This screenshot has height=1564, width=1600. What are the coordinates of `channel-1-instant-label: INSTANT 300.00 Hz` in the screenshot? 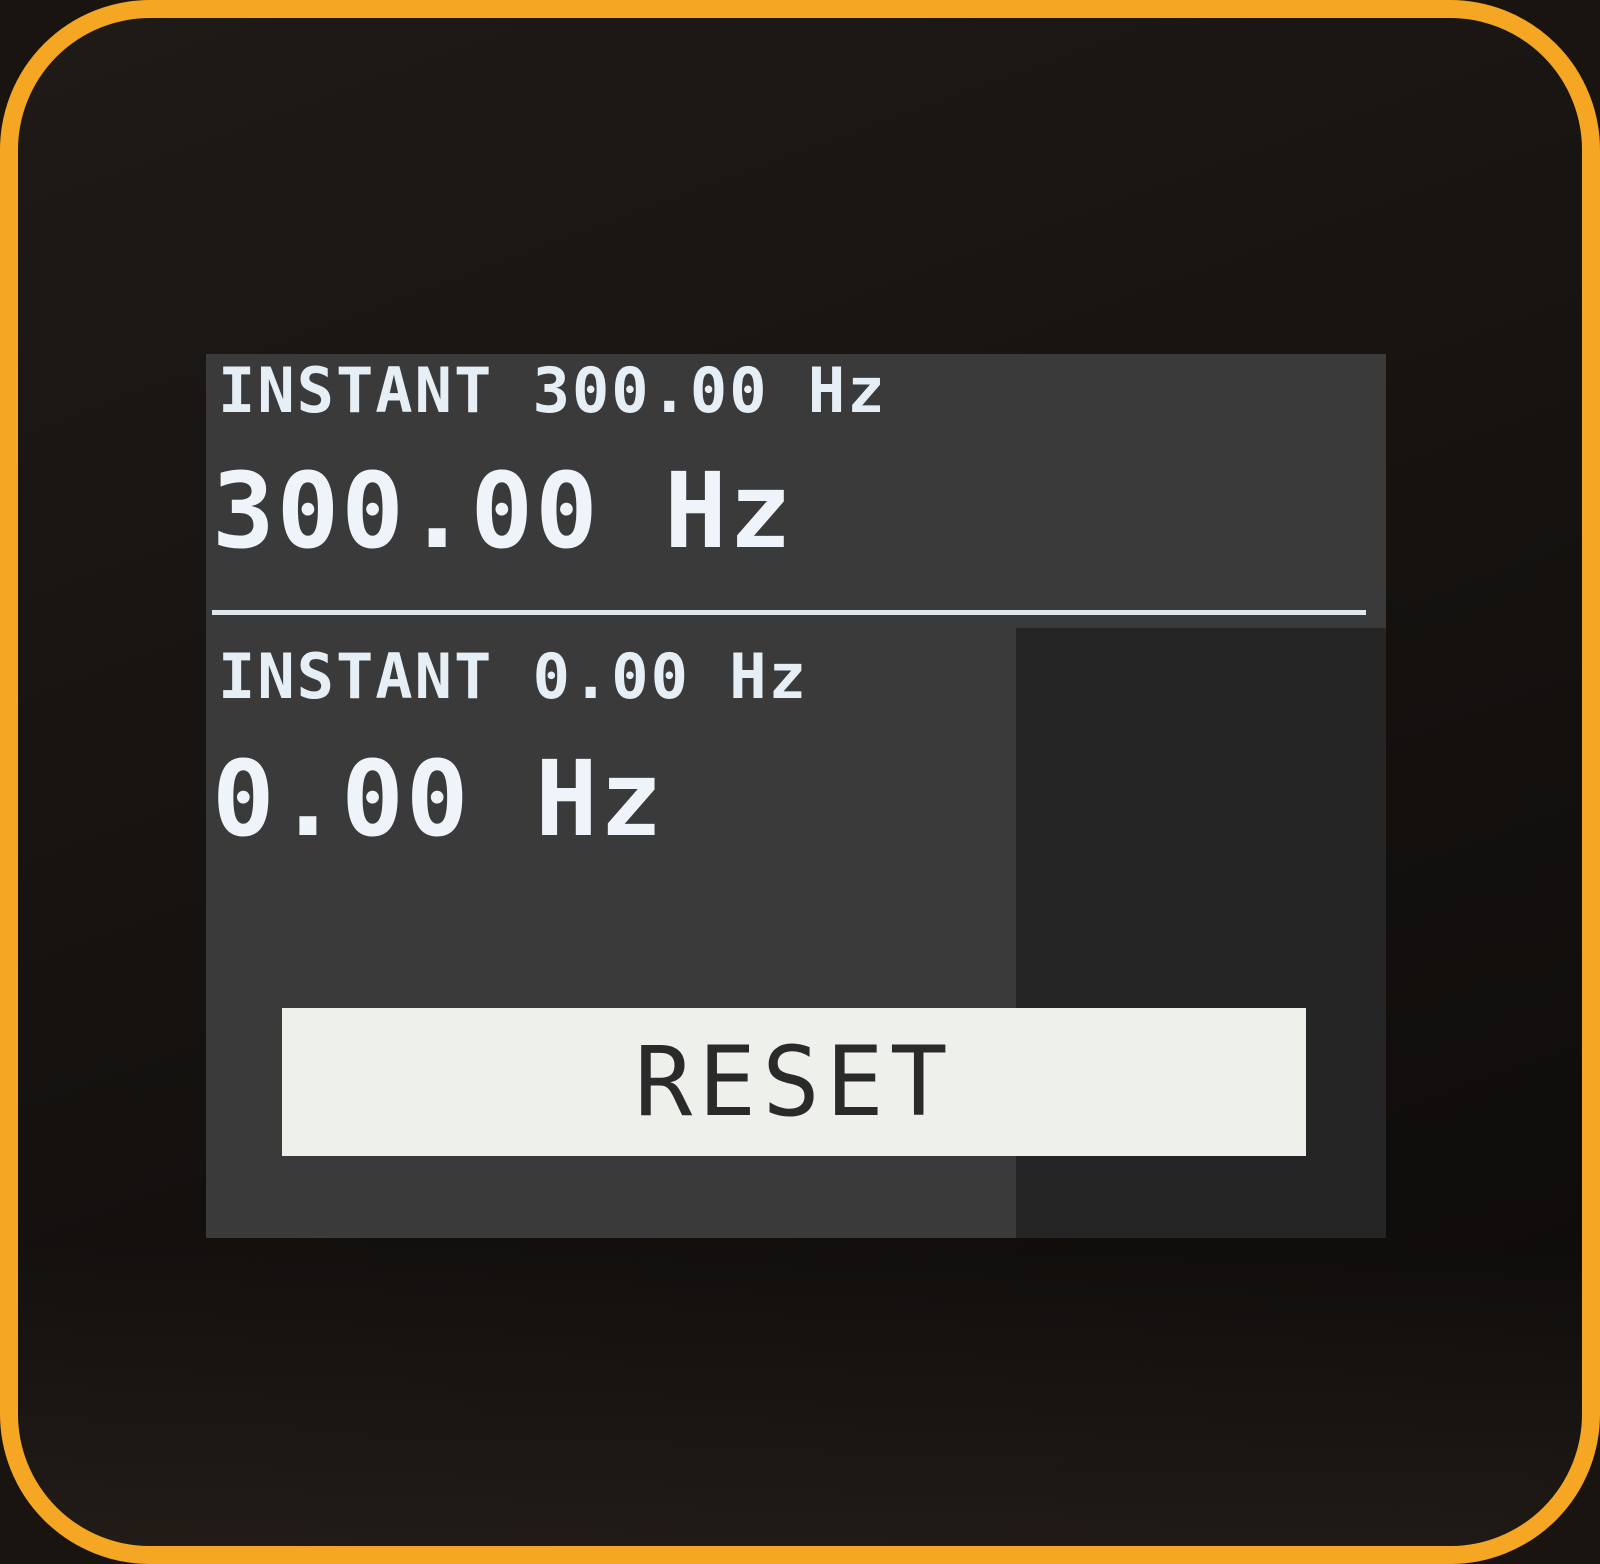 It's located at (552, 390).